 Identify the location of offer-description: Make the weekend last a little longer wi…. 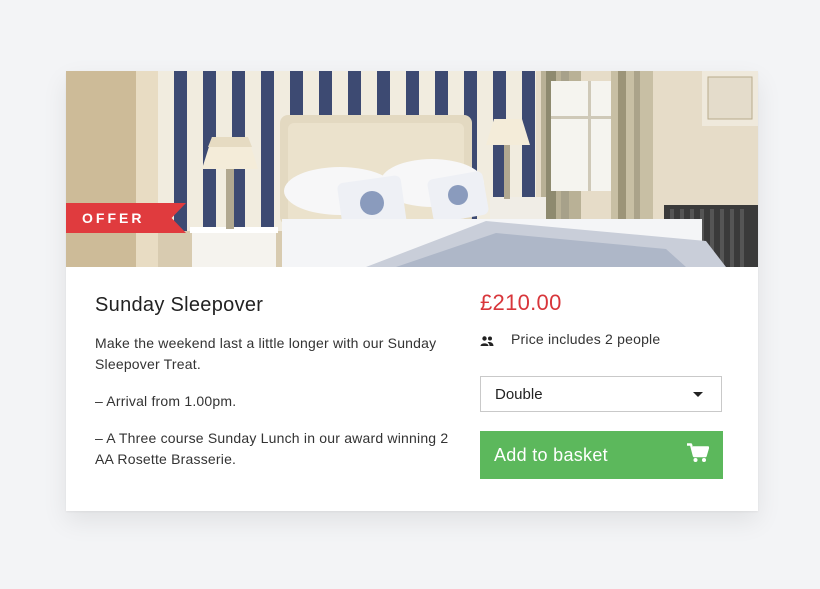
(275, 409).